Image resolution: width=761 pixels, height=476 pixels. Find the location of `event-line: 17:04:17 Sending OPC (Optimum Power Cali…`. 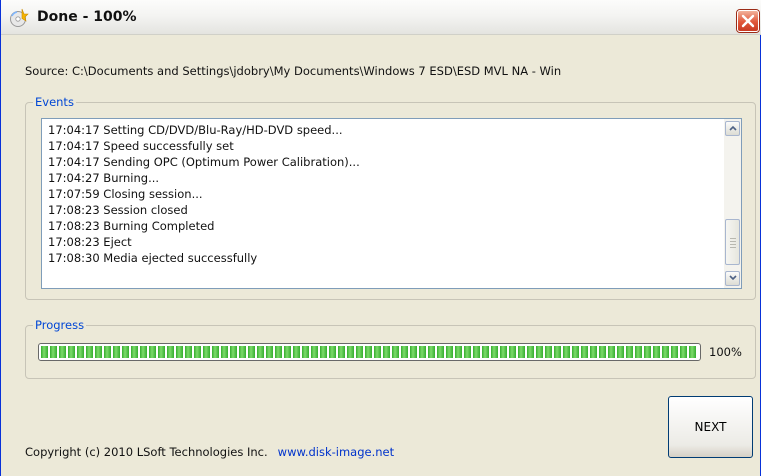

event-line: 17:04:17 Sending OPC (Optimum Power Cali… is located at coordinates (204, 162).